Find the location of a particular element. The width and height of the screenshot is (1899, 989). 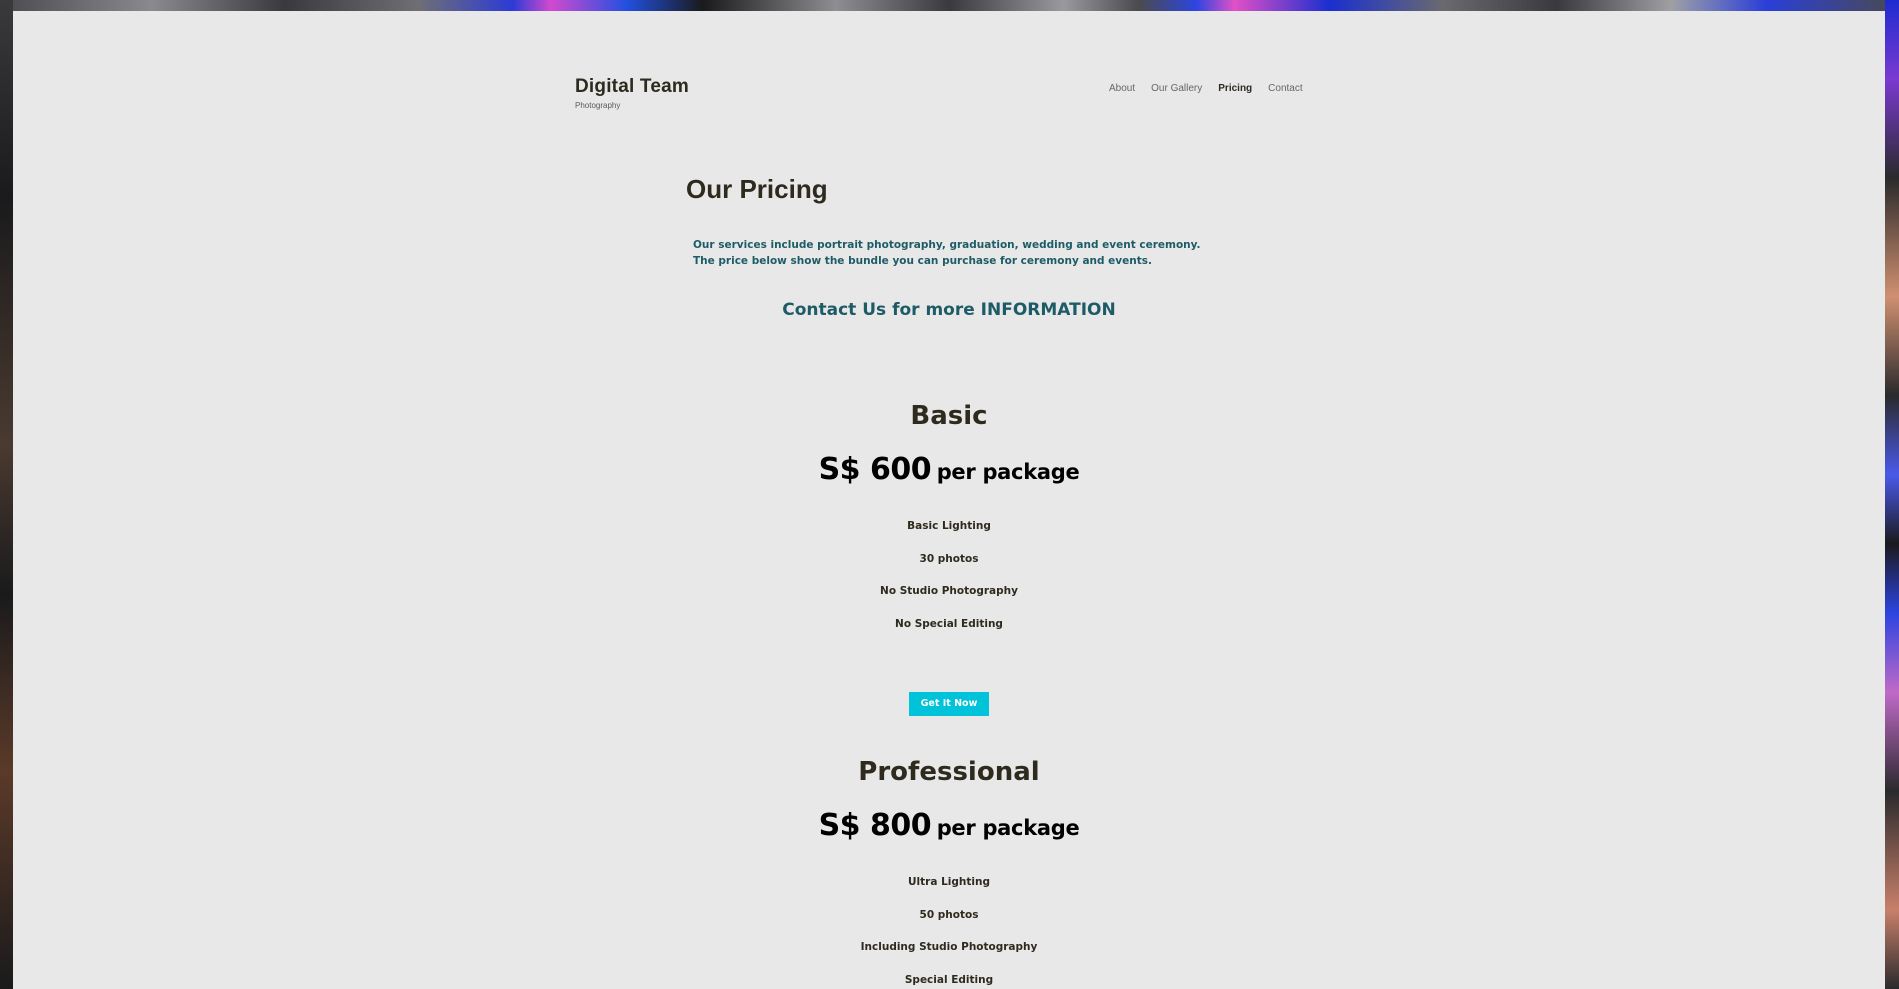

plan-name: Basic is located at coordinates (949, 416).